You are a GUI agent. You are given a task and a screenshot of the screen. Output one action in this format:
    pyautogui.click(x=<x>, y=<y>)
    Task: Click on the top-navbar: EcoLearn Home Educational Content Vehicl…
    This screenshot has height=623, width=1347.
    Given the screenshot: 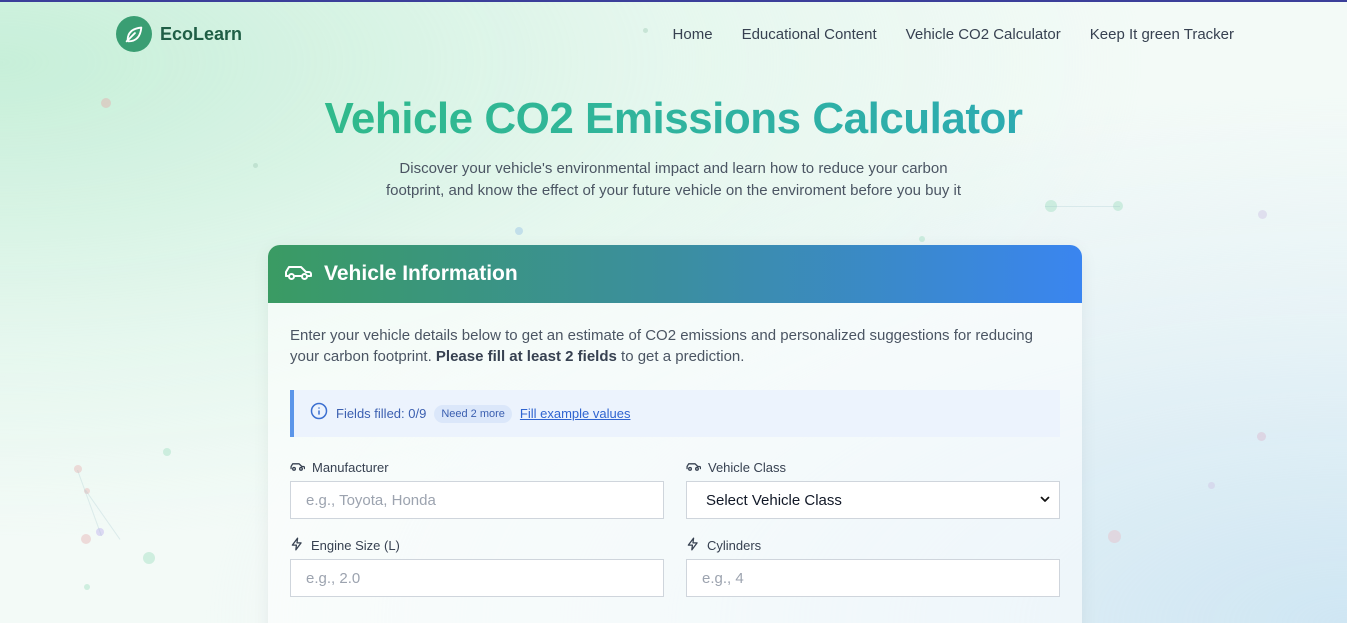 What is the action you would take?
    pyautogui.click(x=676, y=34)
    